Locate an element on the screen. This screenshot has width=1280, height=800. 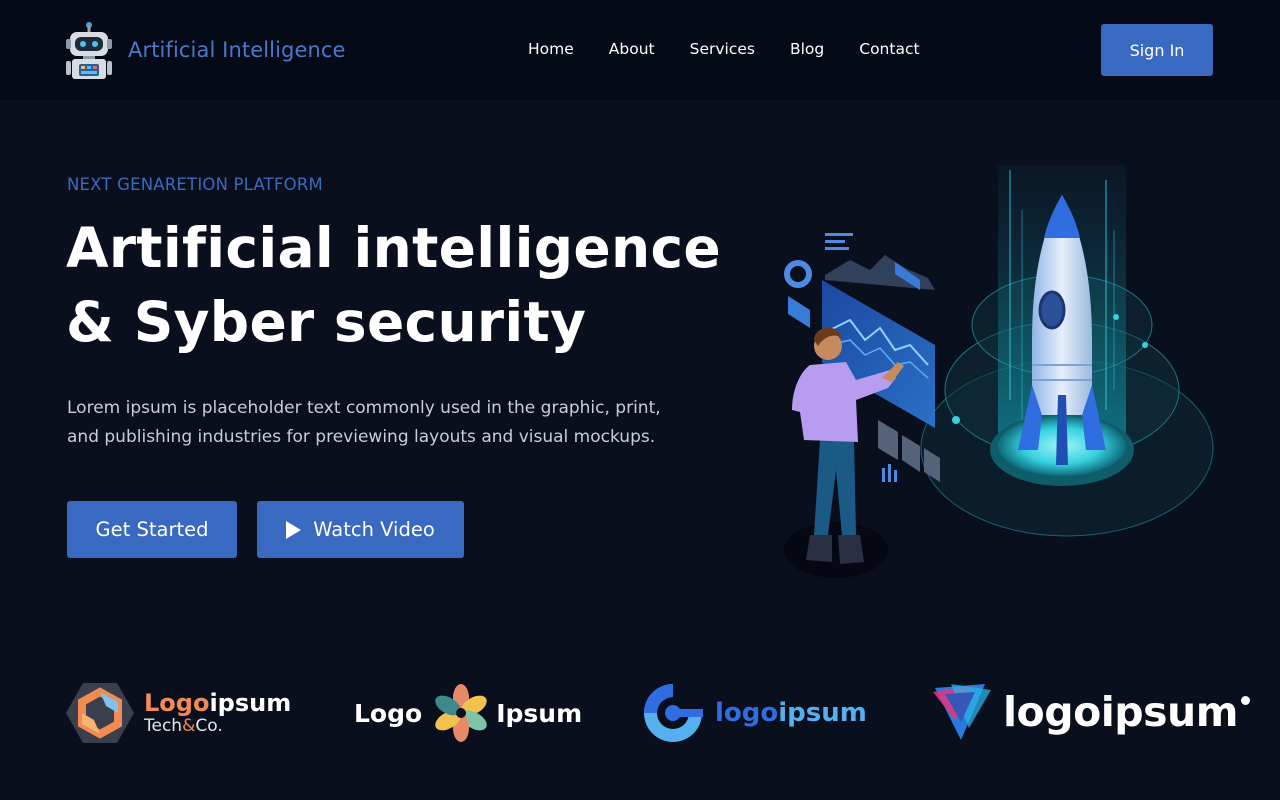
logo3-word1: logo is located at coordinates (747, 713).